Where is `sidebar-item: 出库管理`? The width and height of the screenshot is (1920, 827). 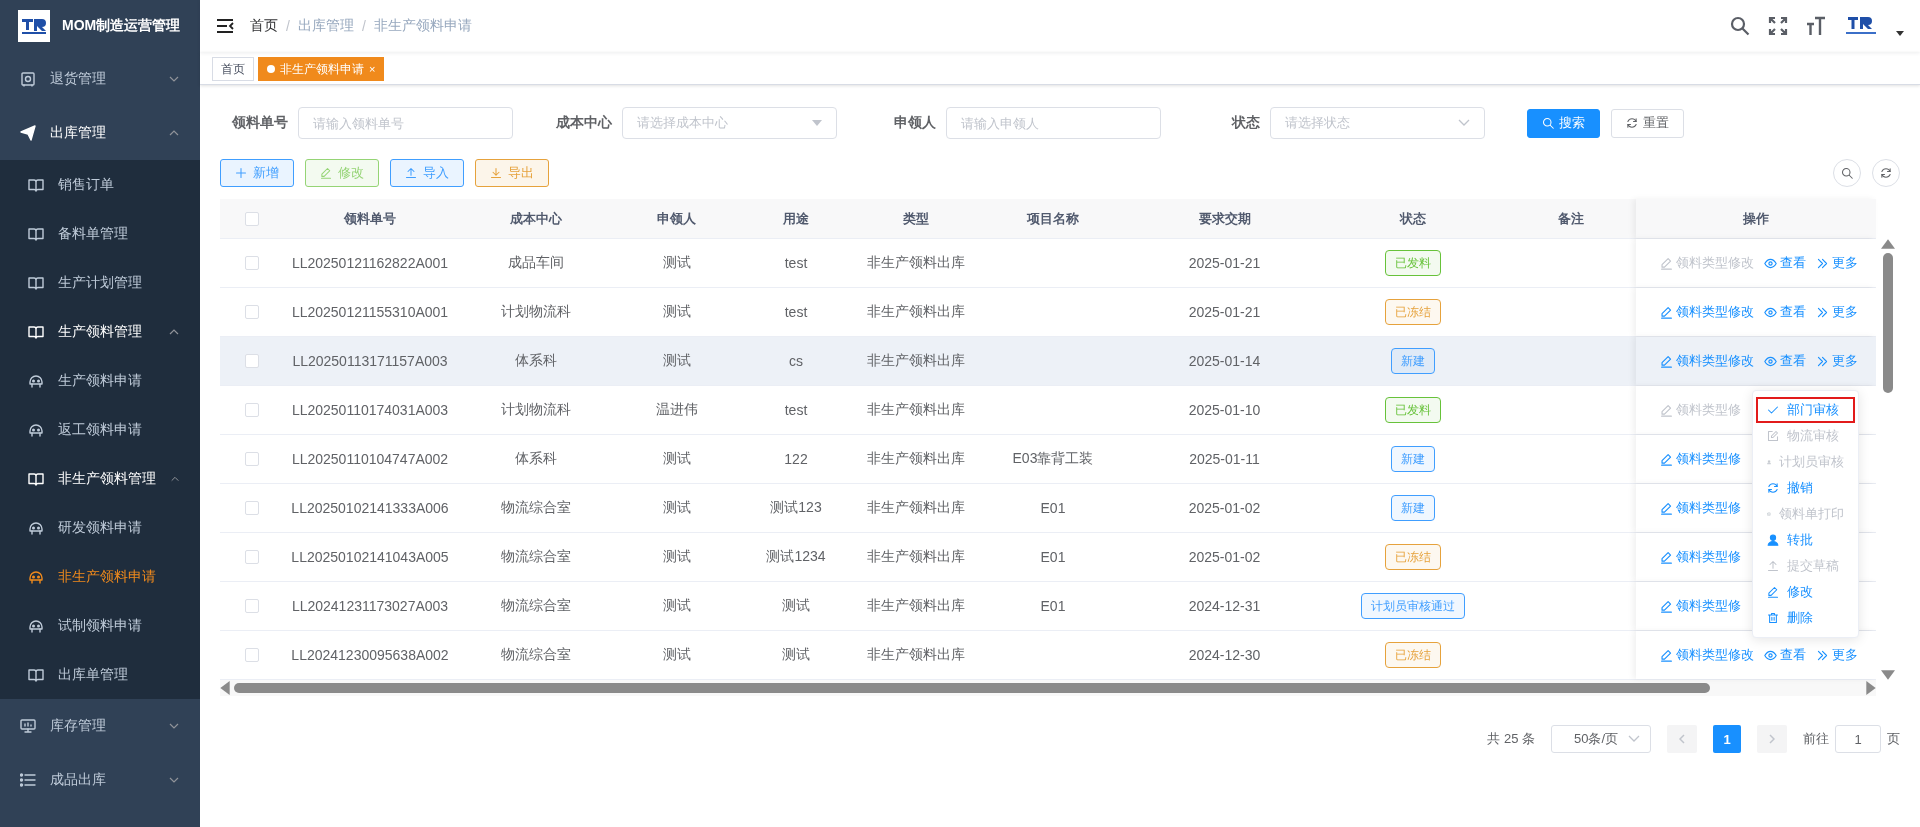 sidebar-item: 出库管理 is located at coordinates (100, 133).